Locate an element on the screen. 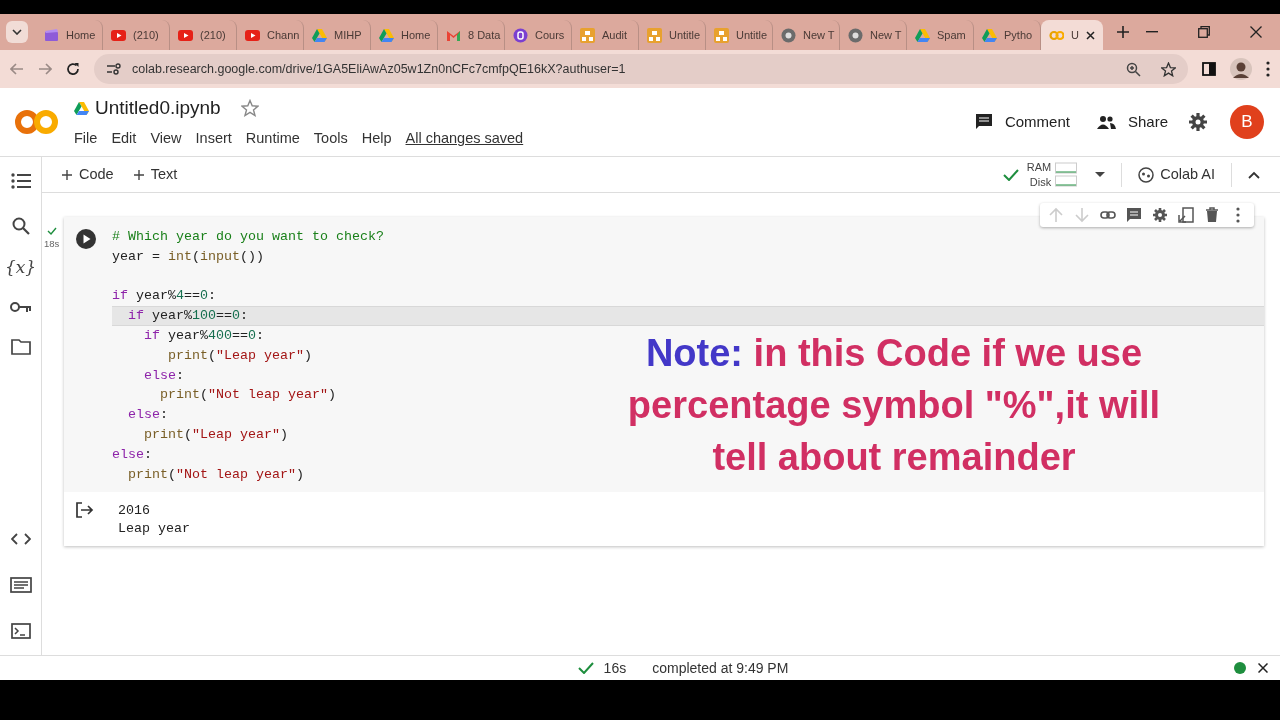 This screenshot has width=1280, height=720. command-palette-icon is located at coordinates (20, 585).